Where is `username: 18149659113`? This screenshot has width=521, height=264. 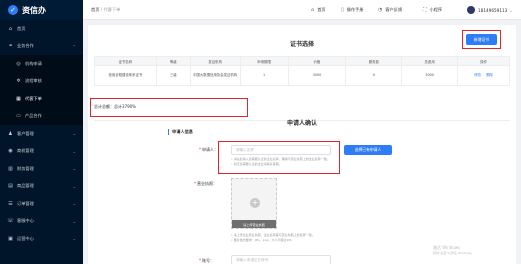
username: 18149659113 is located at coordinates (493, 10).